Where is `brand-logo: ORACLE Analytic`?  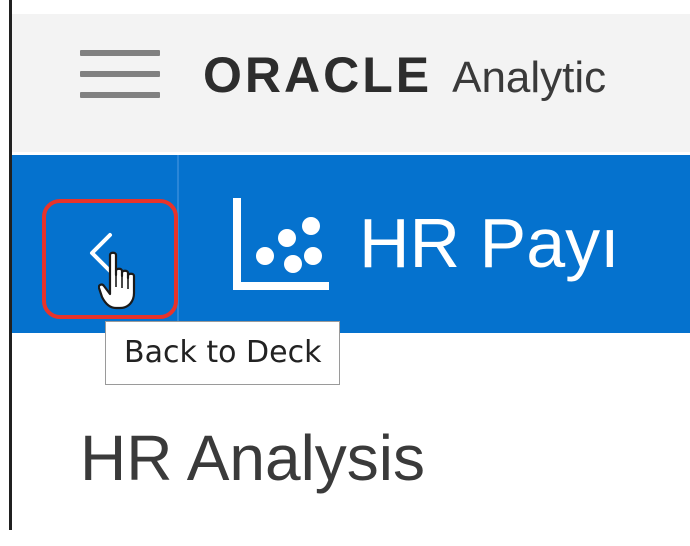
brand-logo: ORACLE Analytic is located at coordinates (404, 75).